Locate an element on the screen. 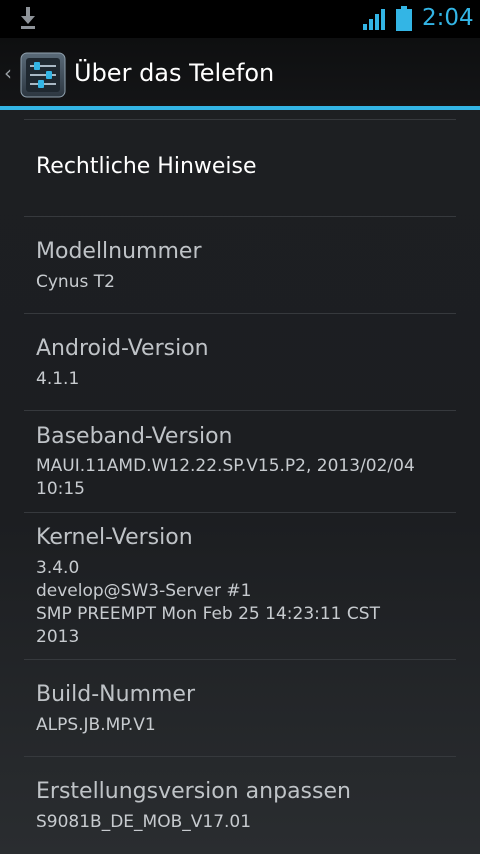  list-item-title: Android-Version is located at coordinates (122, 348).